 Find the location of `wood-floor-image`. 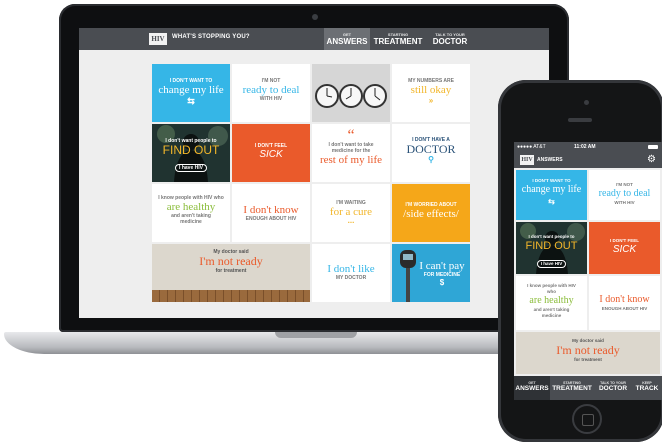

wood-floor-image is located at coordinates (231, 296).